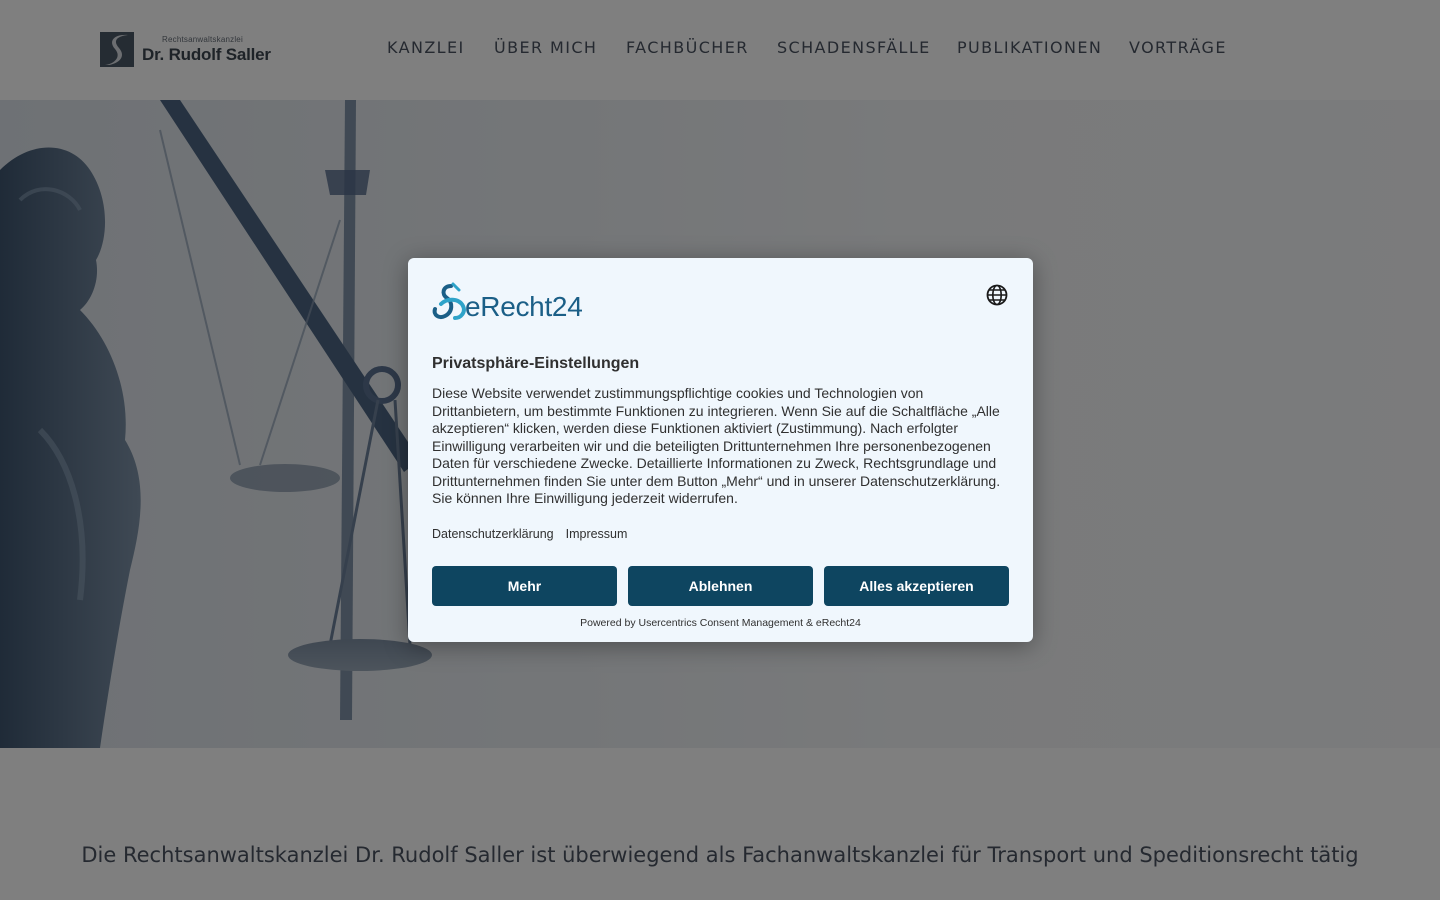 This screenshot has width=1440, height=900. Describe the element at coordinates (449, 301) in the screenshot. I see `erecht24-chain-icon` at that location.